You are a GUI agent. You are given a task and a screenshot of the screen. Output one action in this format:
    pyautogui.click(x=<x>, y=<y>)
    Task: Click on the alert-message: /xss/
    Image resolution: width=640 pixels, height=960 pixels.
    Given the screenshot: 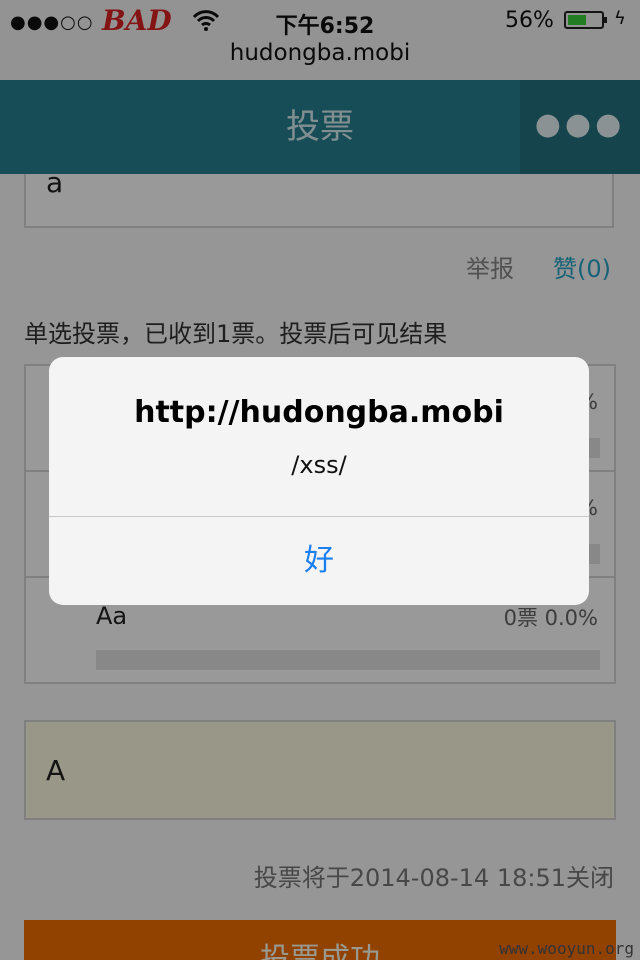 What is the action you would take?
    pyautogui.click(x=319, y=465)
    